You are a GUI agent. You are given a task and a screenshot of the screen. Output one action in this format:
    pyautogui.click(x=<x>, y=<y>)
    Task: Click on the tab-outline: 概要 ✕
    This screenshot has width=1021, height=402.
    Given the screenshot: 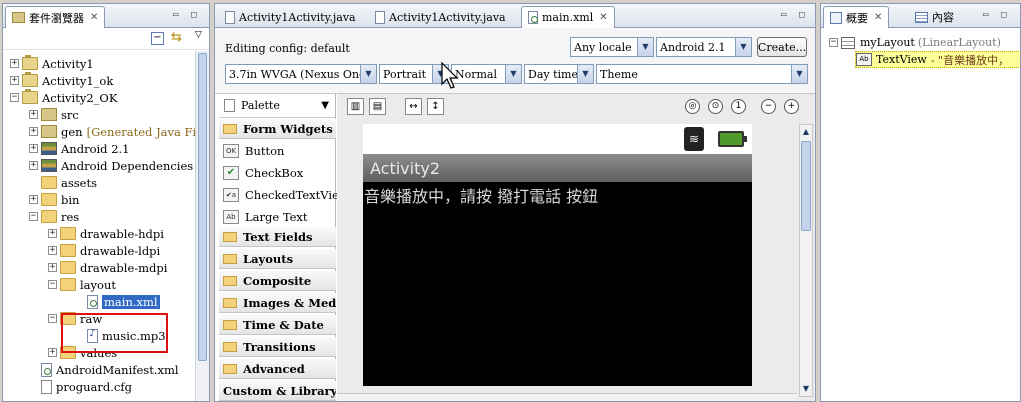 What is the action you would take?
    pyautogui.click(x=856, y=17)
    